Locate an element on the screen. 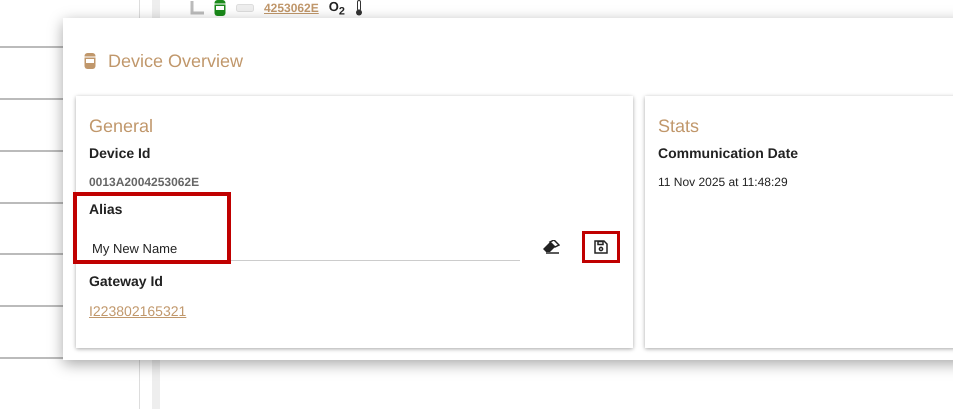 The height and width of the screenshot is (409, 953). field-value: 11 Nov 2025 at 11:48:29 is located at coordinates (723, 182).